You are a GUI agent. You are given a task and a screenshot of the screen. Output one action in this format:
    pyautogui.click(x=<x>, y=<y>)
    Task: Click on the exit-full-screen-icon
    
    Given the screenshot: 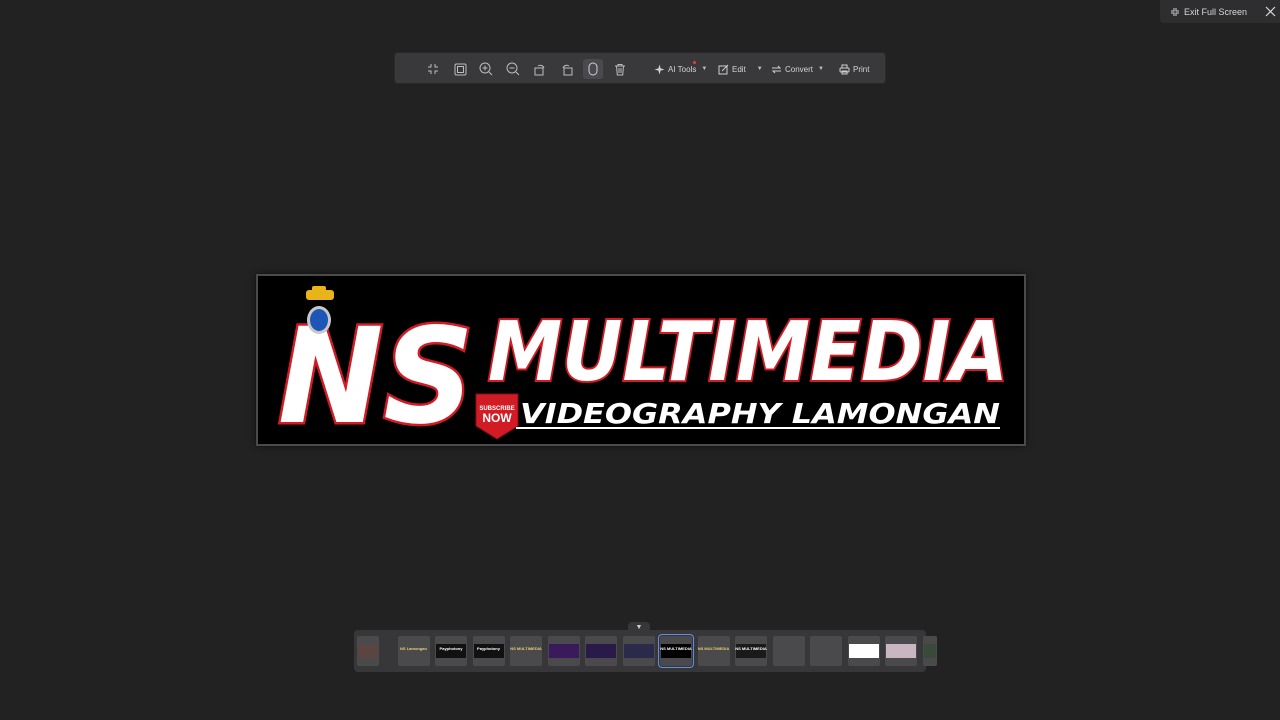 What is the action you would take?
    pyautogui.click(x=1175, y=11)
    